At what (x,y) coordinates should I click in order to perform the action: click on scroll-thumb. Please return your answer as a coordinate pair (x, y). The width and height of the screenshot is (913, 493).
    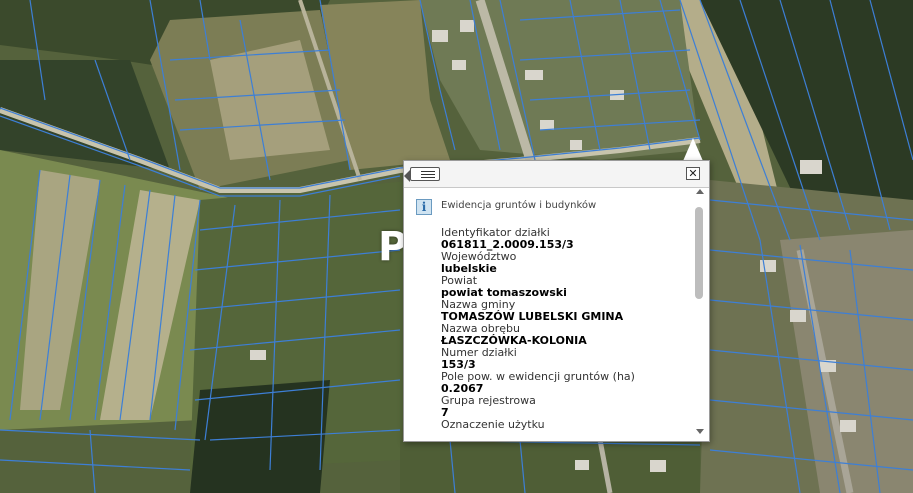
    Looking at the image, I should click on (699, 253).